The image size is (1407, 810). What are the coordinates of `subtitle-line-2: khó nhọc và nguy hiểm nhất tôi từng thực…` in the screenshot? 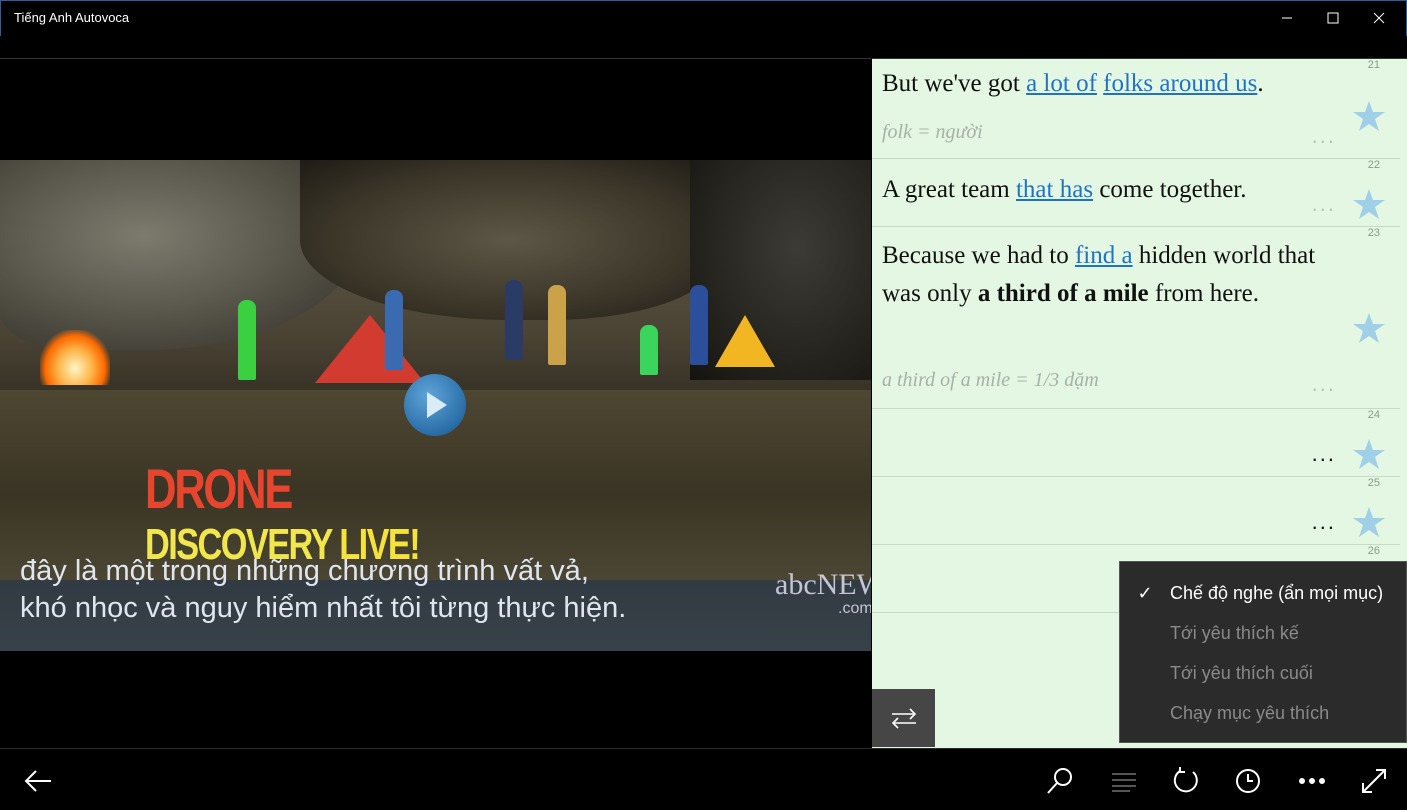 It's located at (323, 608).